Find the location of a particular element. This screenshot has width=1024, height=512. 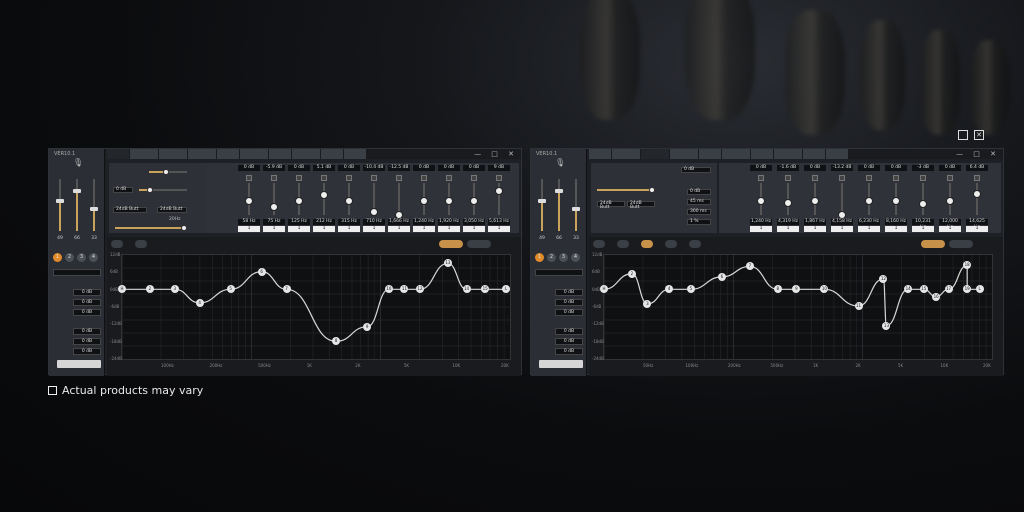

eq-band: 6.4 dB 14,625 Hz1 is located at coordinates (977, 198).